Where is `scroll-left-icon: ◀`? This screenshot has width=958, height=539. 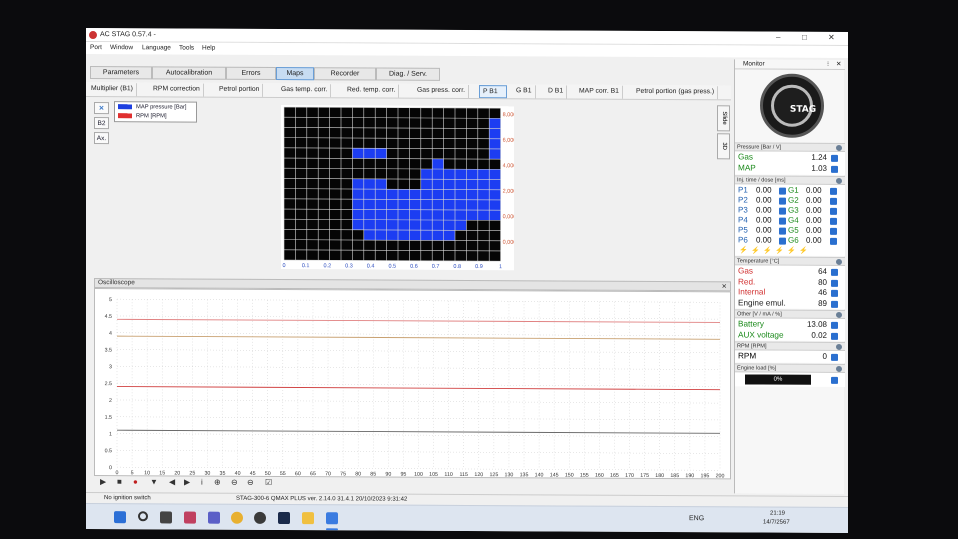 scroll-left-icon: ◀ is located at coordinates (172, 481).